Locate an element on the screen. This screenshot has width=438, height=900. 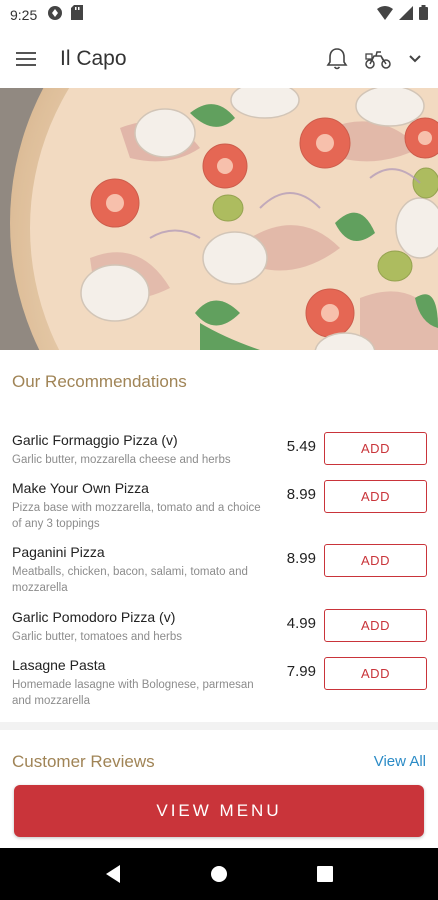
notification-app-icon is located at coordinates (55, 15).